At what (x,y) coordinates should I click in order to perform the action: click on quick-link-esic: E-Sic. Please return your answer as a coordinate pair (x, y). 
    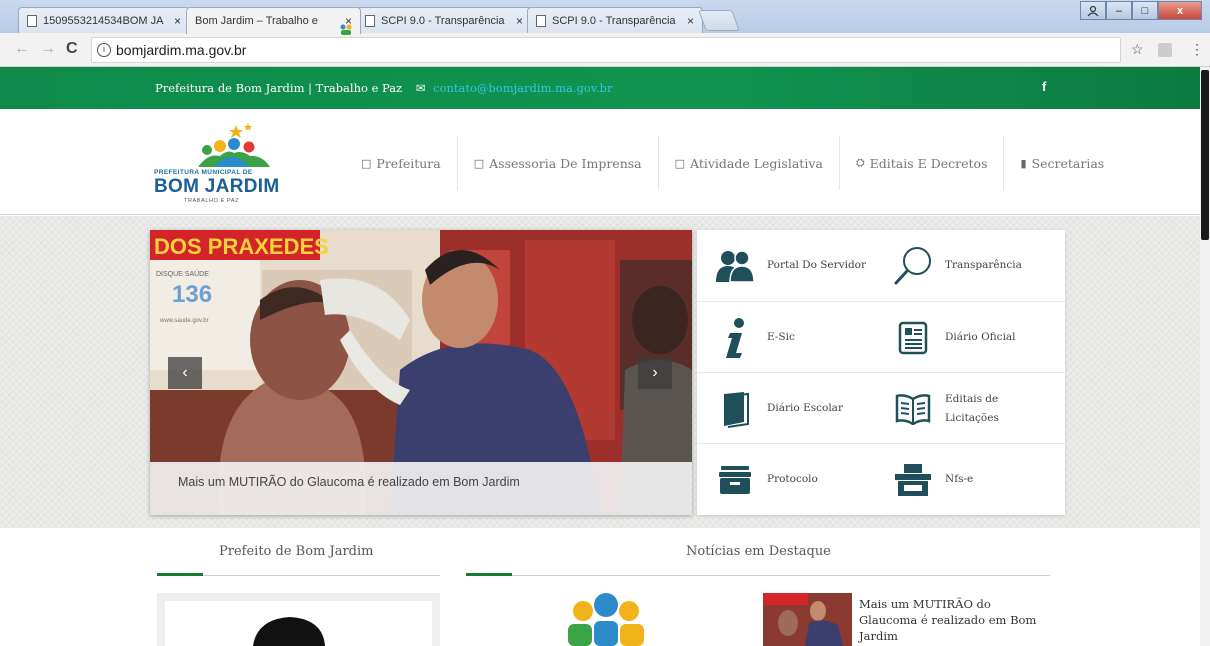
    Looking at the image, I should click on (753, 337).